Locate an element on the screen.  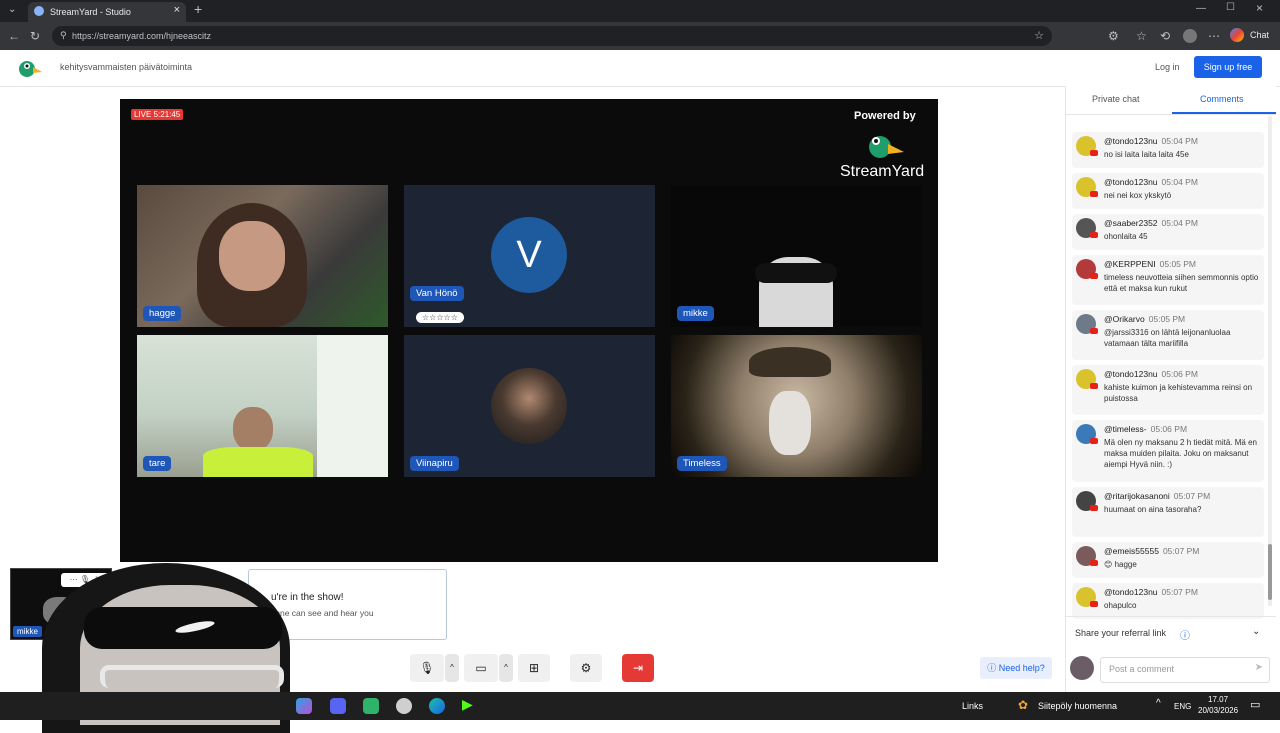
comment-user: @Orikarvo is located at coordinates (1124, 319).